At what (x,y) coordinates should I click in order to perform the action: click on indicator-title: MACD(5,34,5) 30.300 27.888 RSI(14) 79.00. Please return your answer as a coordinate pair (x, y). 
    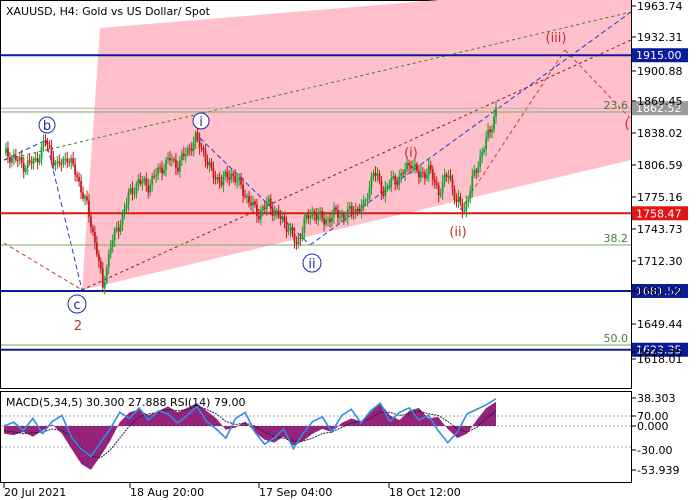
    Looking at the image, I should click on (125, 402).